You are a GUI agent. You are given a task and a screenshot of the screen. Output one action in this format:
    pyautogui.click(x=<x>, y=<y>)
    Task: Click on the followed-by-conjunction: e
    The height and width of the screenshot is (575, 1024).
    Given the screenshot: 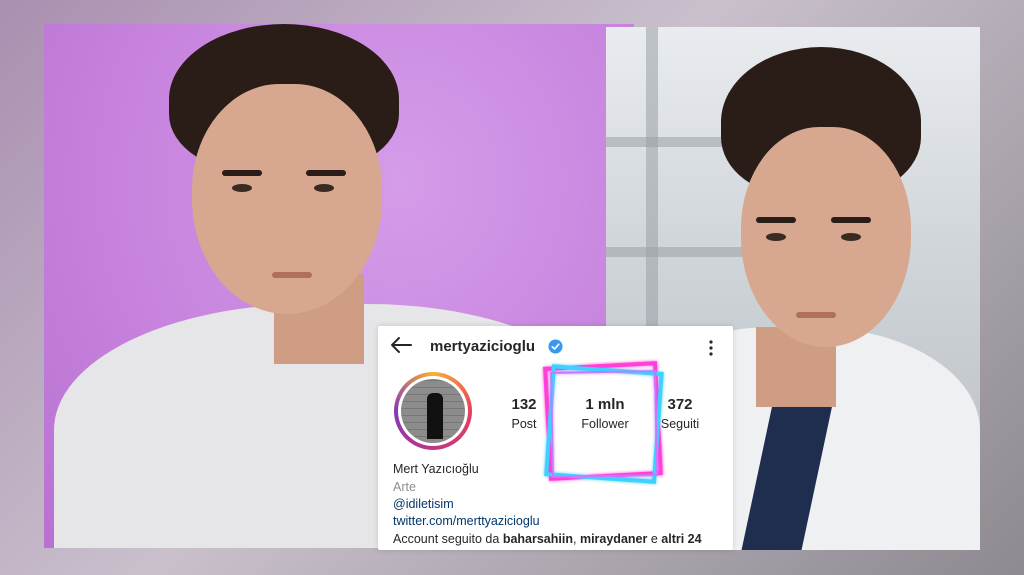 What is the action you would take?
    pyautogui.click(x=654, y=539)
    